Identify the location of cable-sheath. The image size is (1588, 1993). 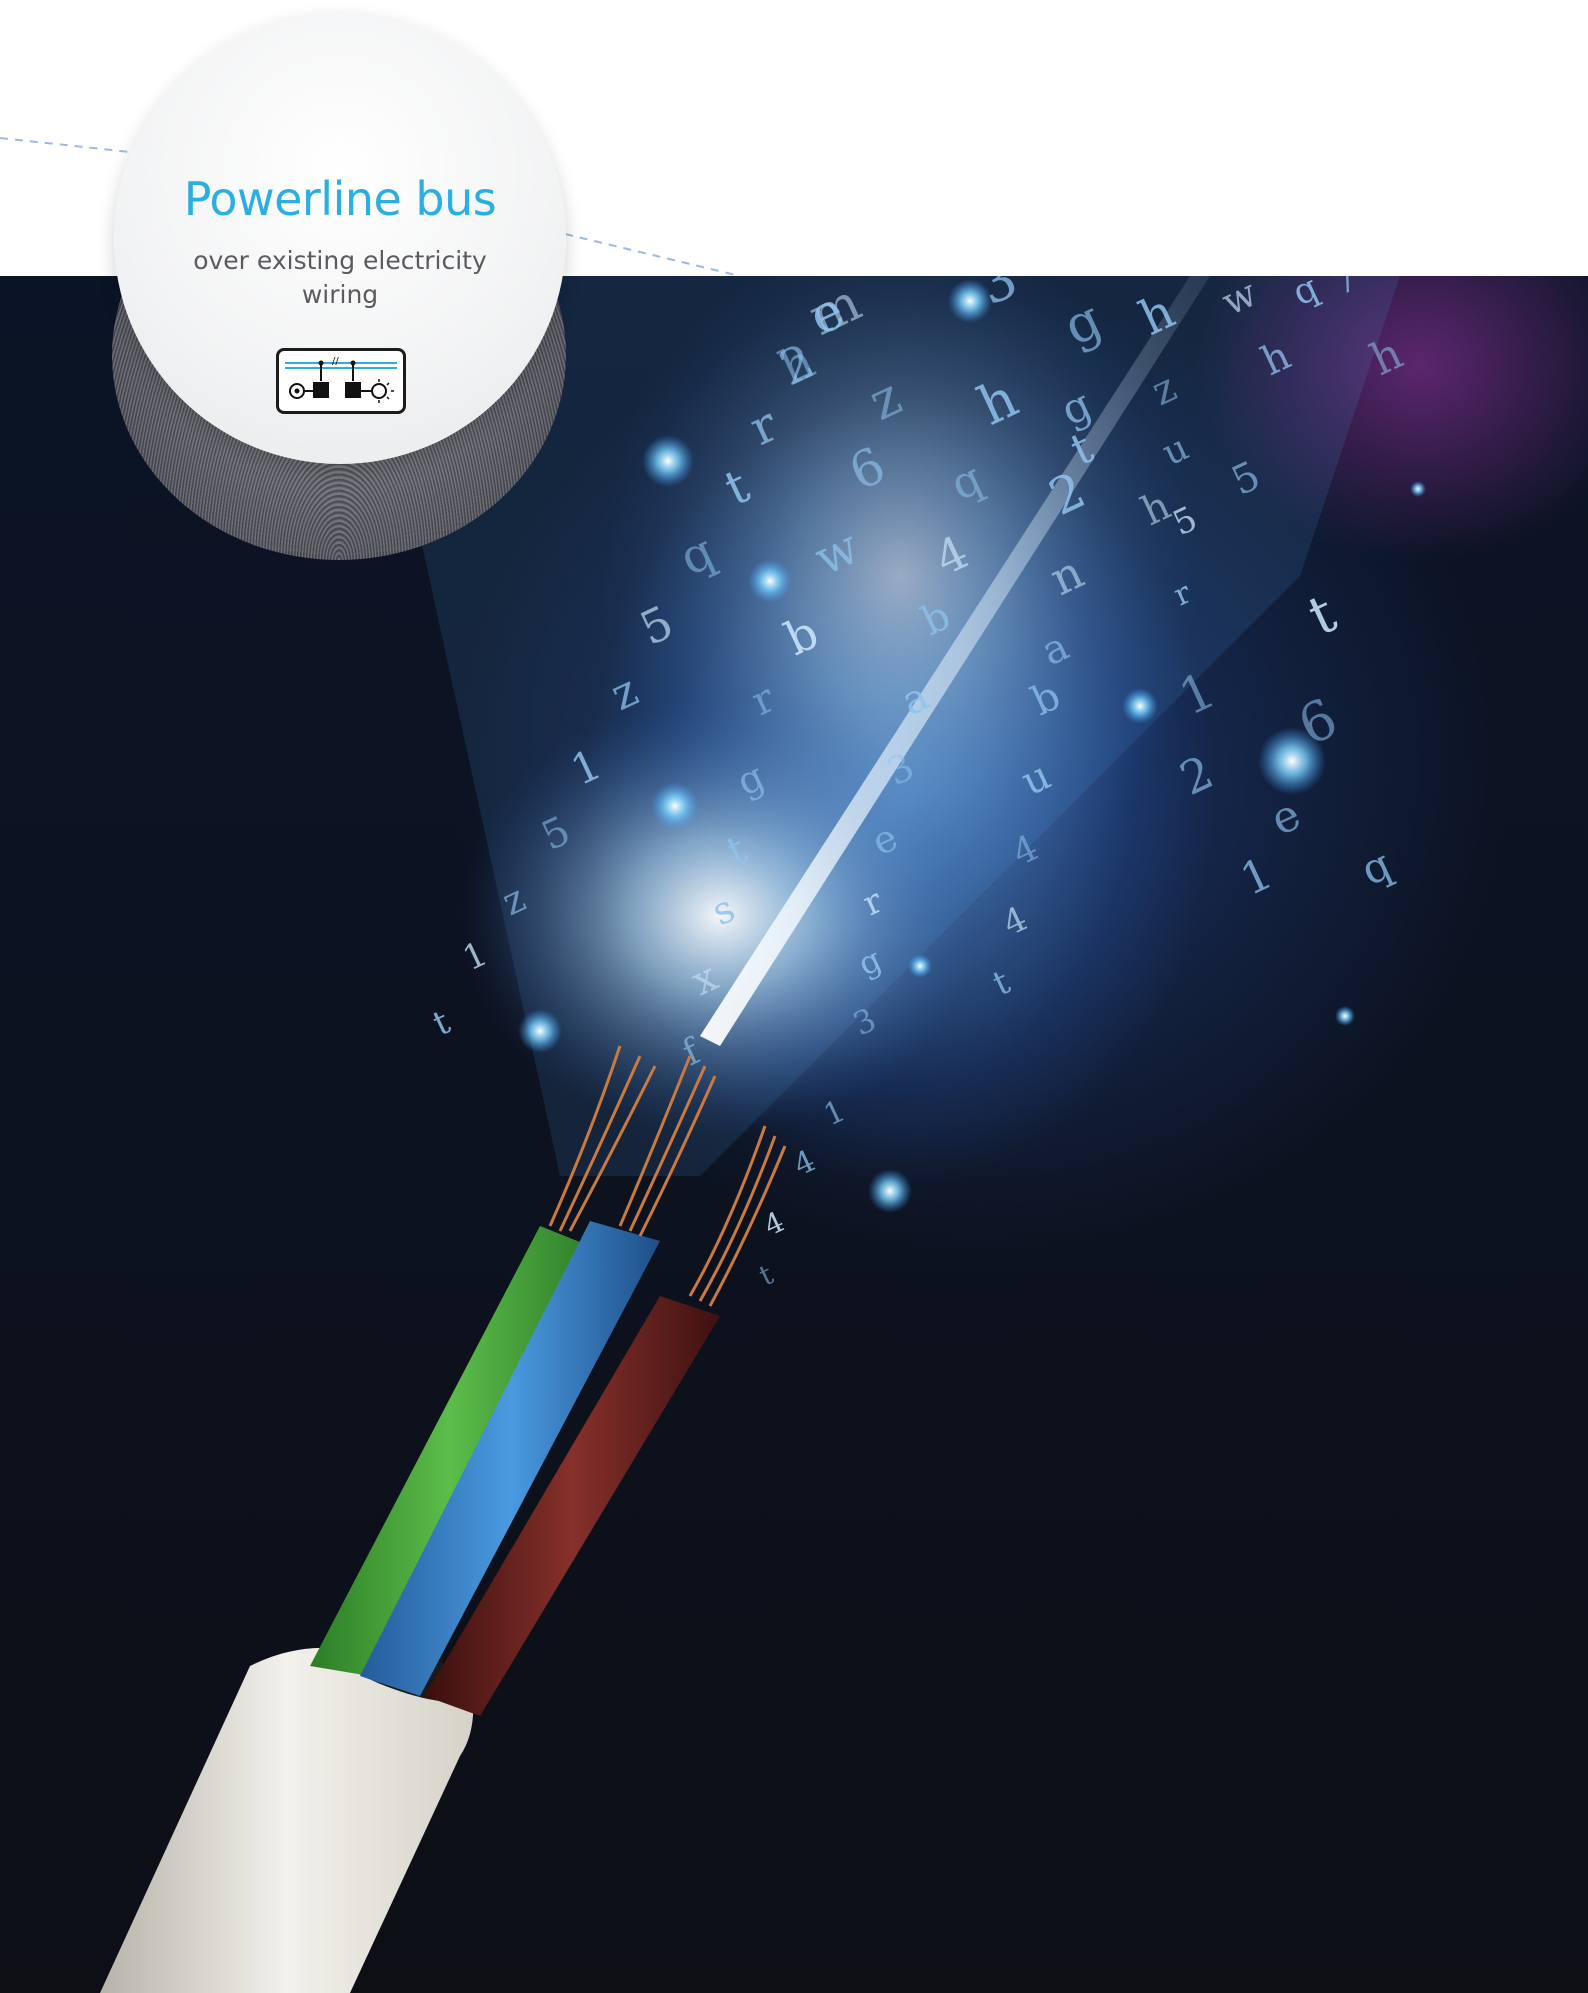
(287, 1820).